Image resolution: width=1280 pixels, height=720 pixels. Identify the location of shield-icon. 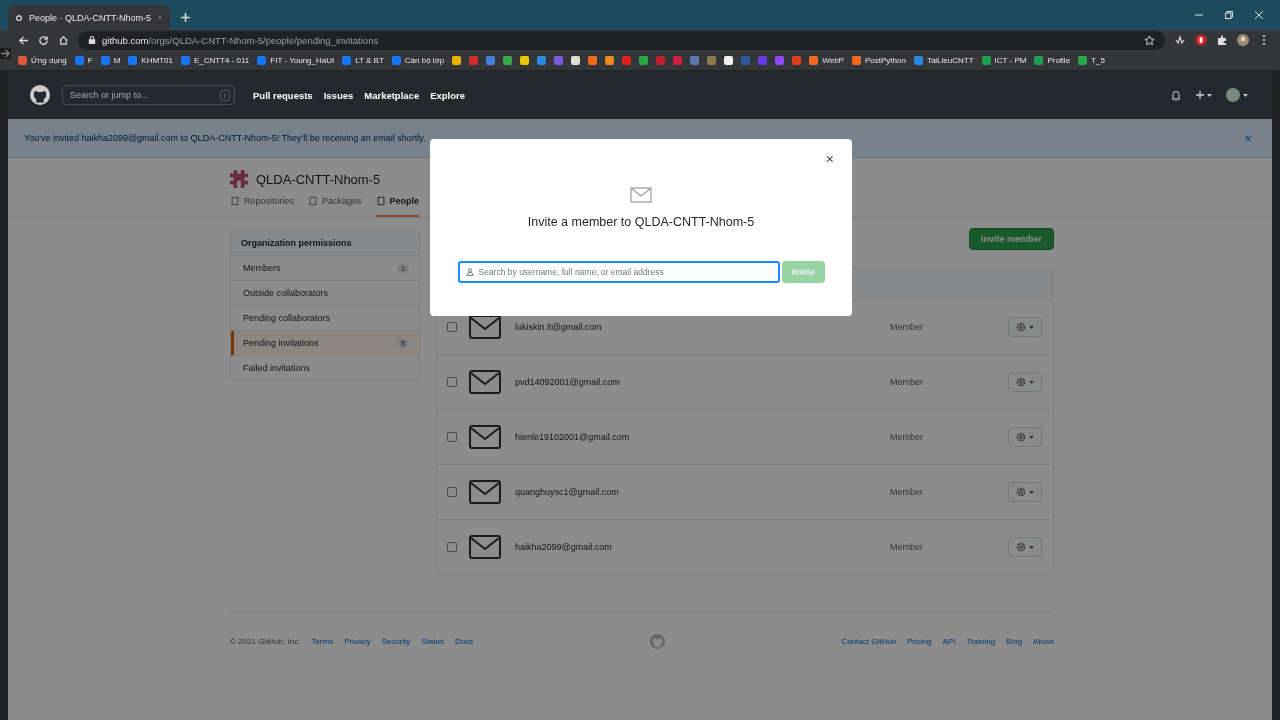
(1201, 40).